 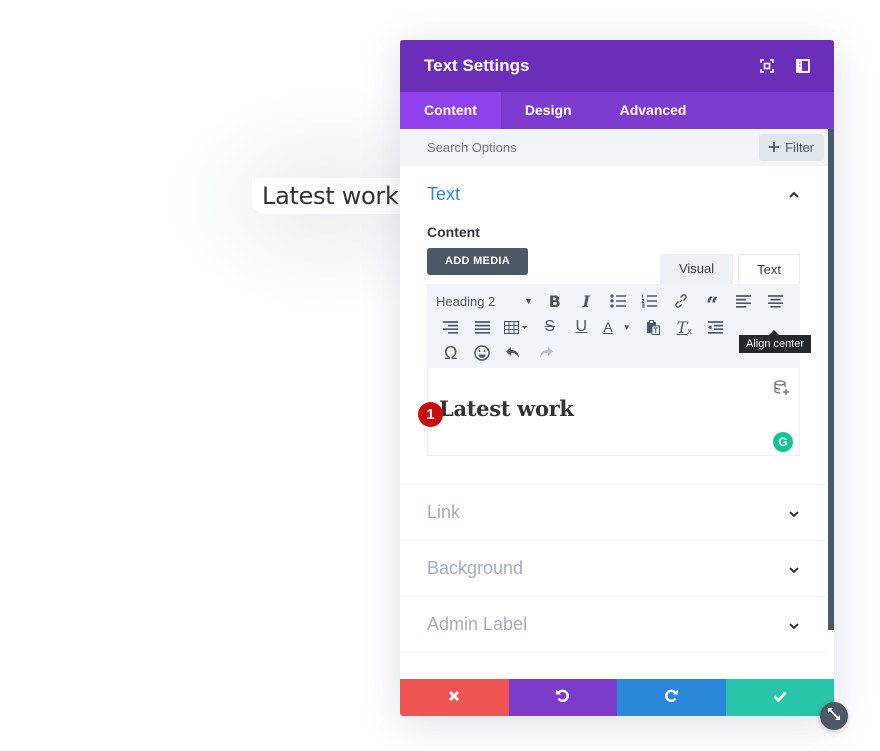 What do you see at coordinates (617, 327) in the screenshot?
I see `text-color-icon: A ▼` at bounding box center [617, 327].